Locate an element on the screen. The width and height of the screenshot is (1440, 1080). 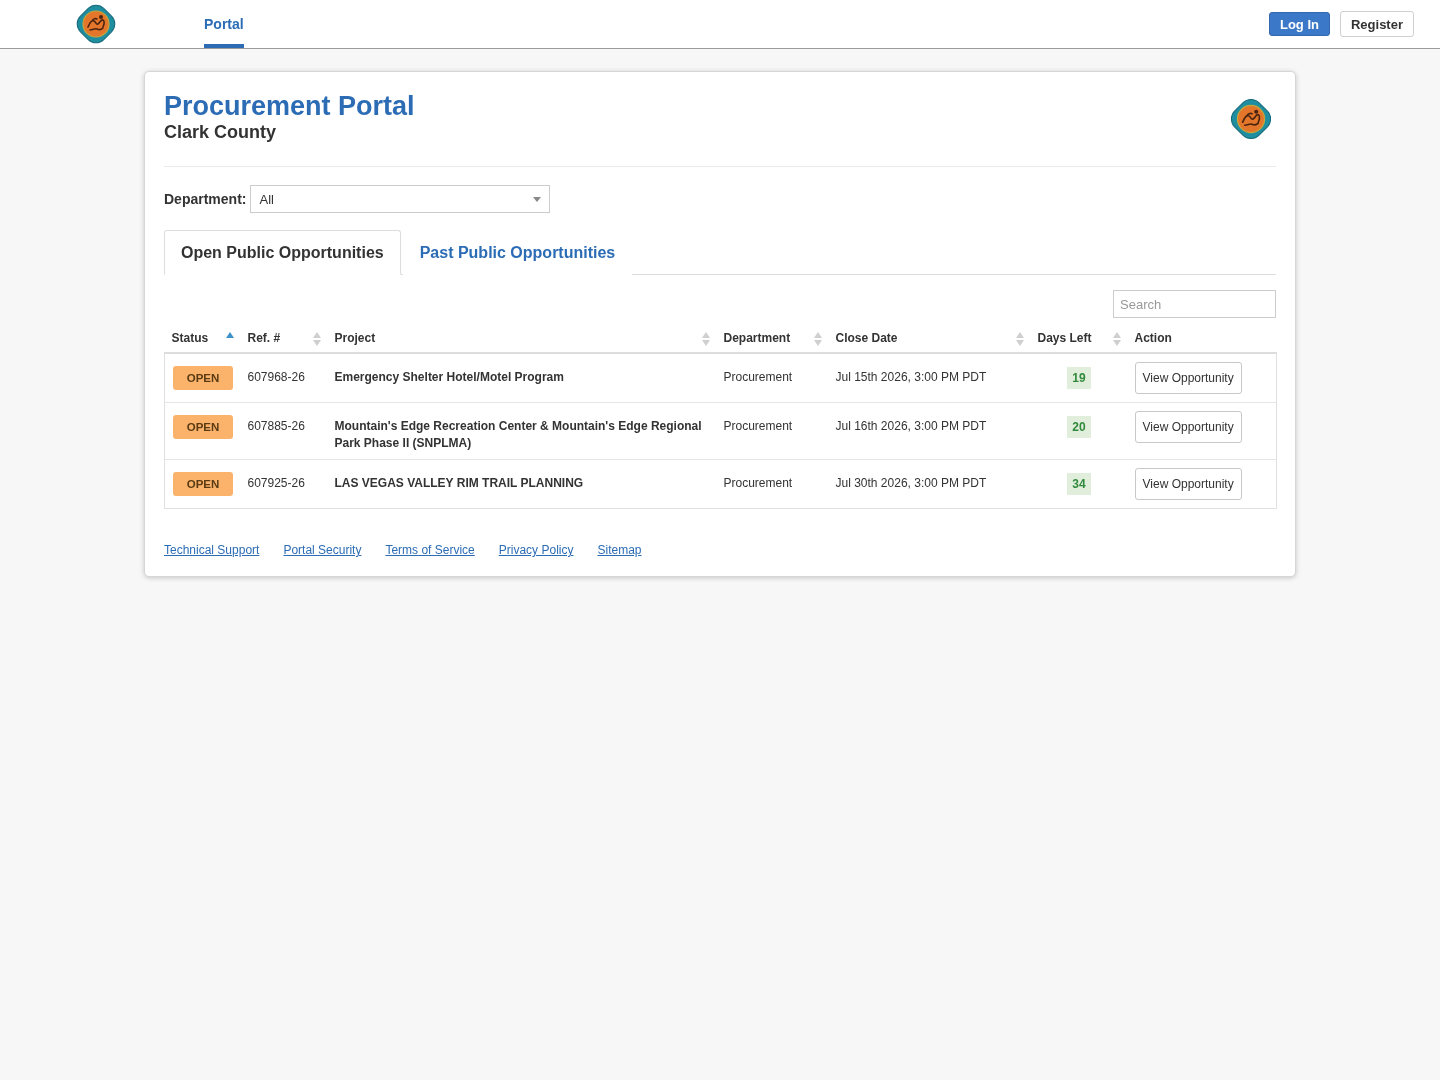
column-header: Days Left is located at coordinates (1064, 338).